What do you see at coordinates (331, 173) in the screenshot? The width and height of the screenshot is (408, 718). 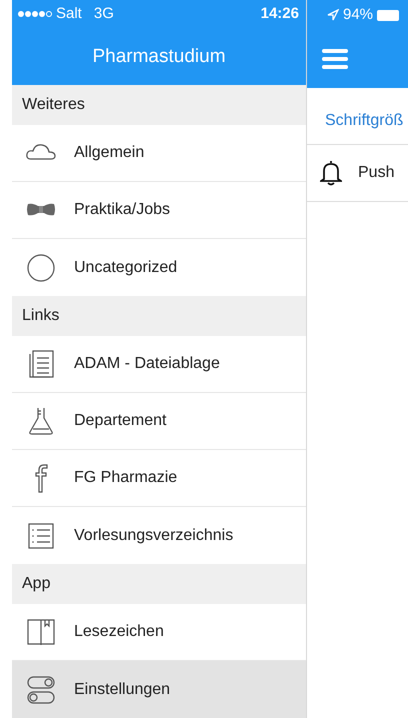 I see `bell-icon` at bounding box center [331, 173].